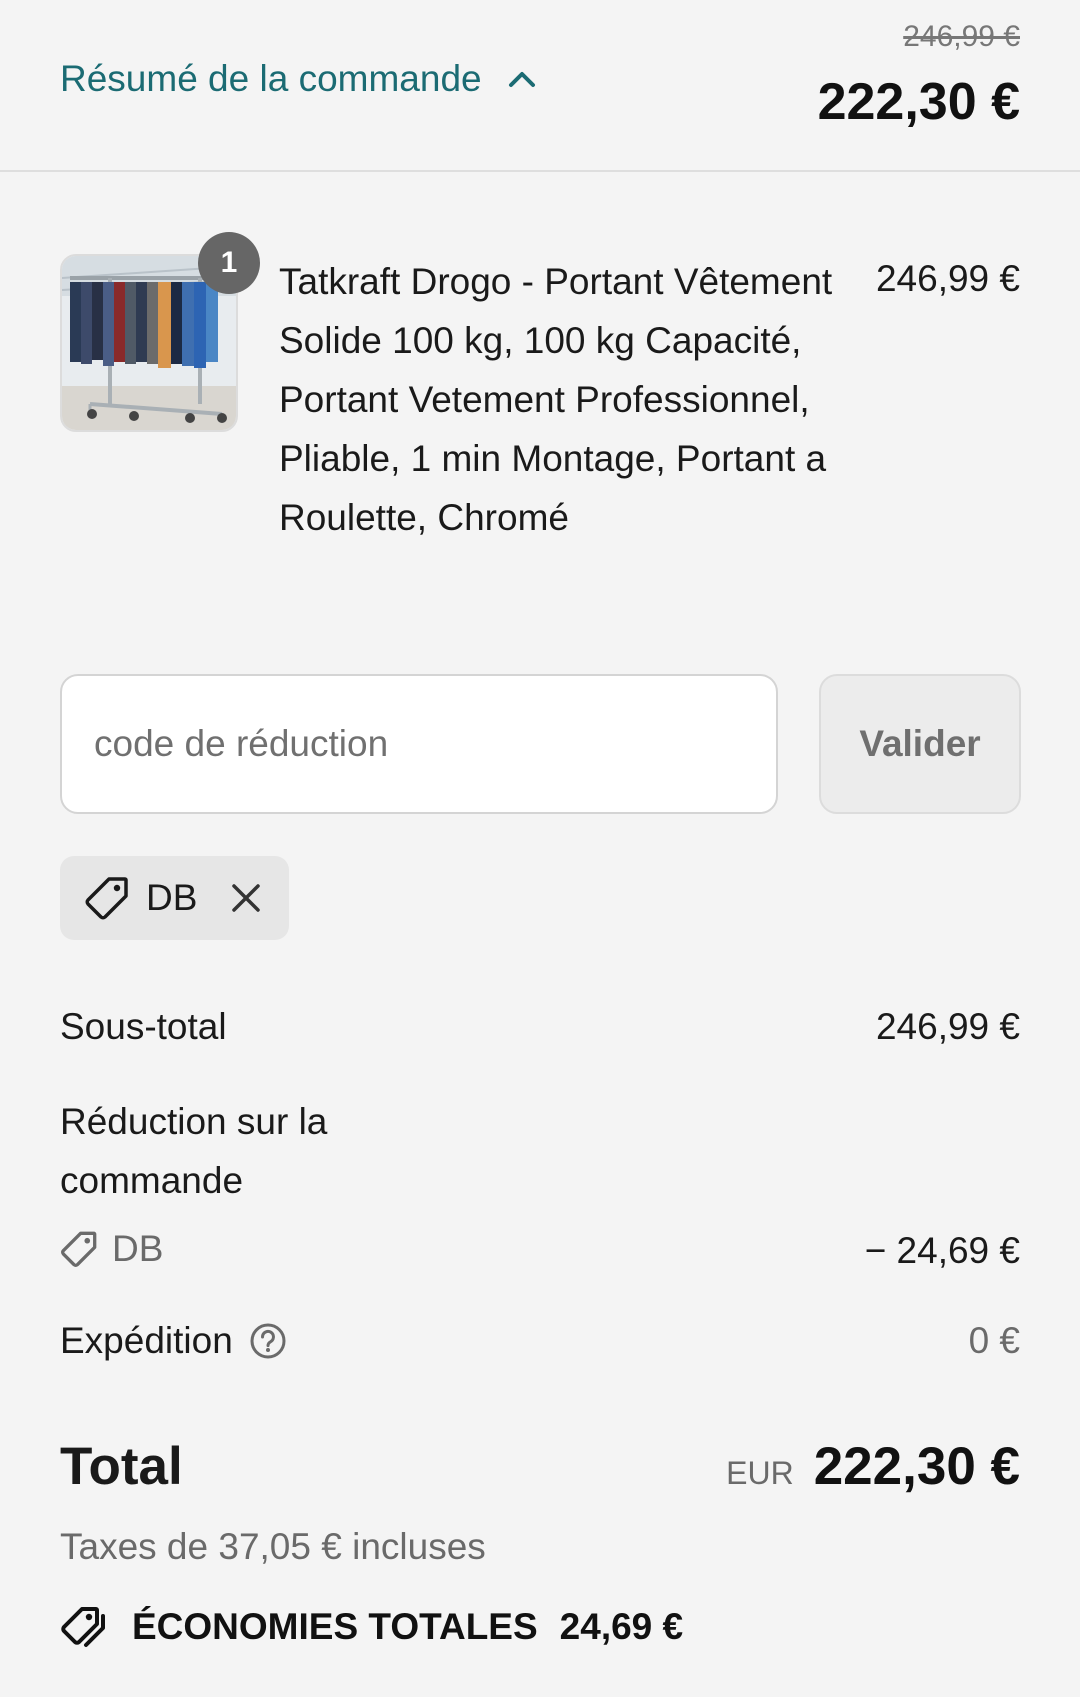 This screenshot has height=1697, width=1080. Describe the element at coordinates (994, 1340) in the screenshot. I see `shipping-value: 0 €` at that location.